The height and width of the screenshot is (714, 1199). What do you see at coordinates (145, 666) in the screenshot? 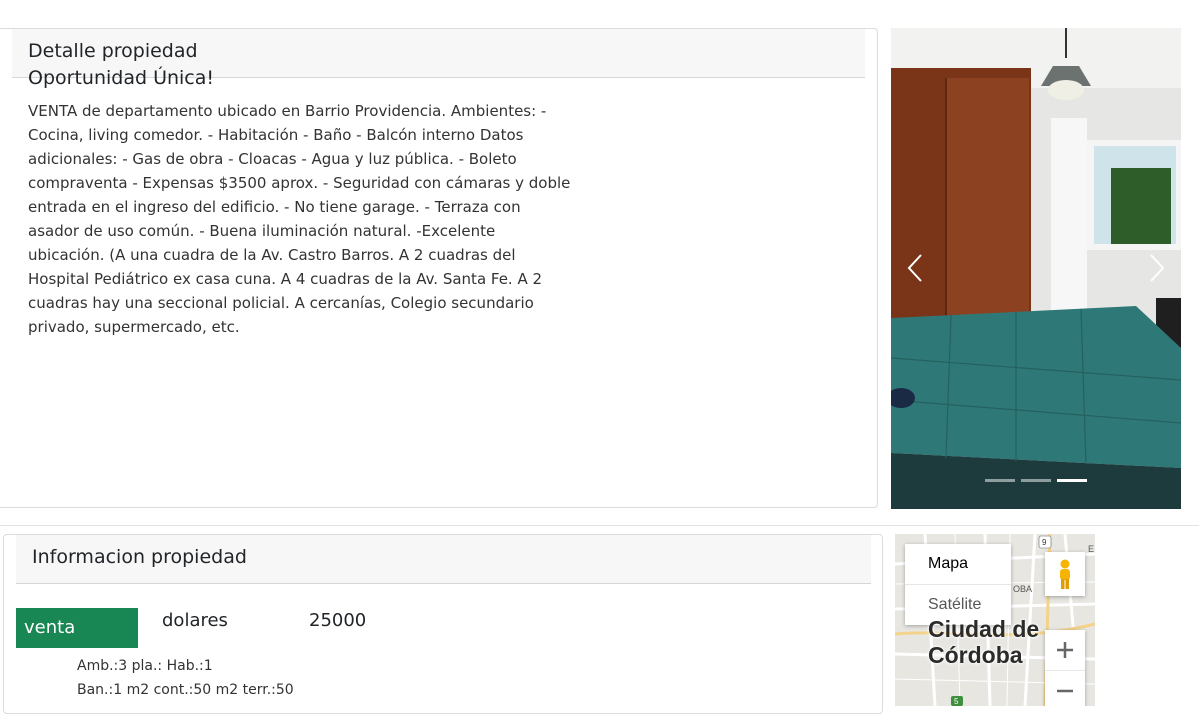
I see `property-features-line-1: Amb.:3 pla.: Hab.:1` at bounding box center [145, 666].